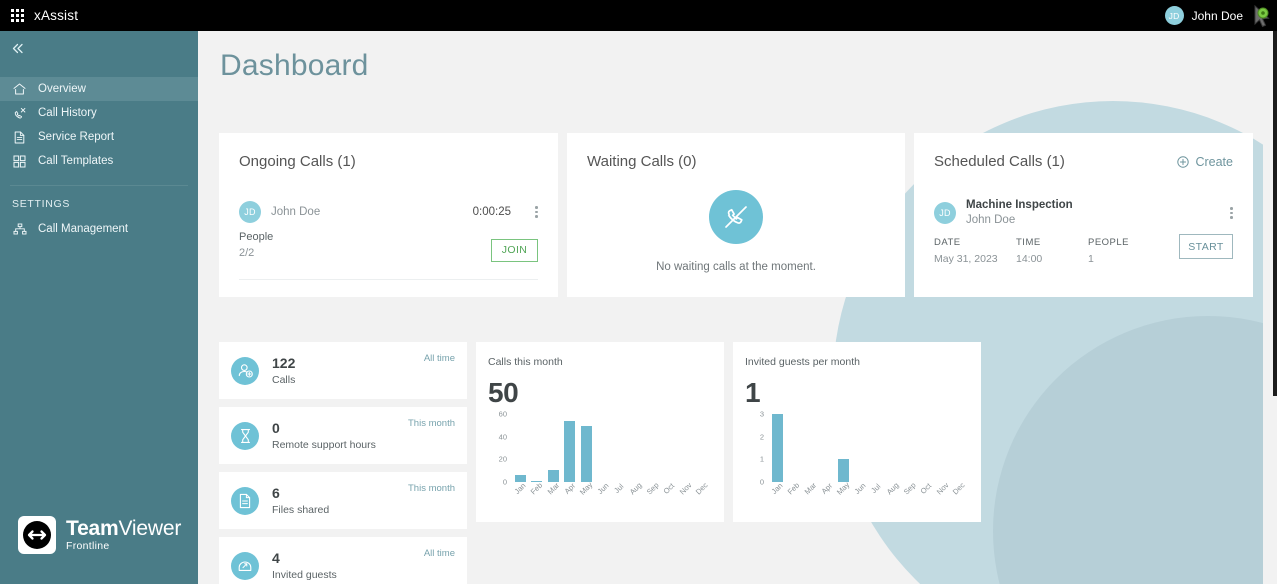 The width and height of the screenshot is (1277, 584). I want to click on logo-name-bold: Team, so click(92, 529).